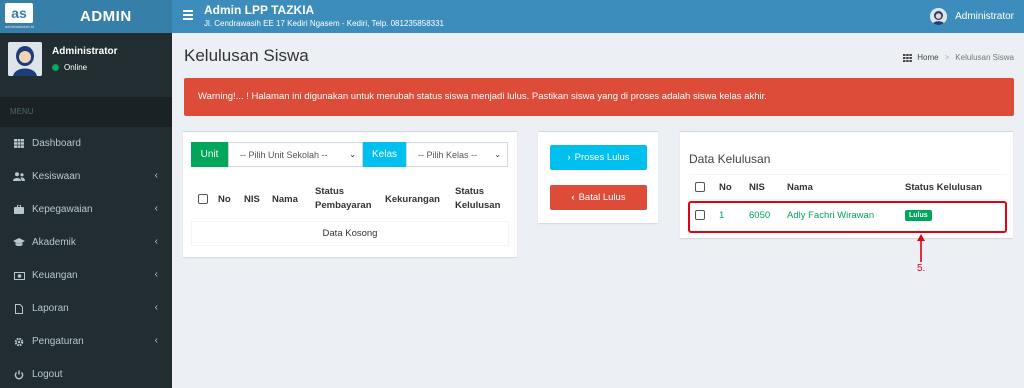 The image size is (1024, 388). Describe the element at coordinates (19, 176) in the screenshot. I see `users-icon` at that location.